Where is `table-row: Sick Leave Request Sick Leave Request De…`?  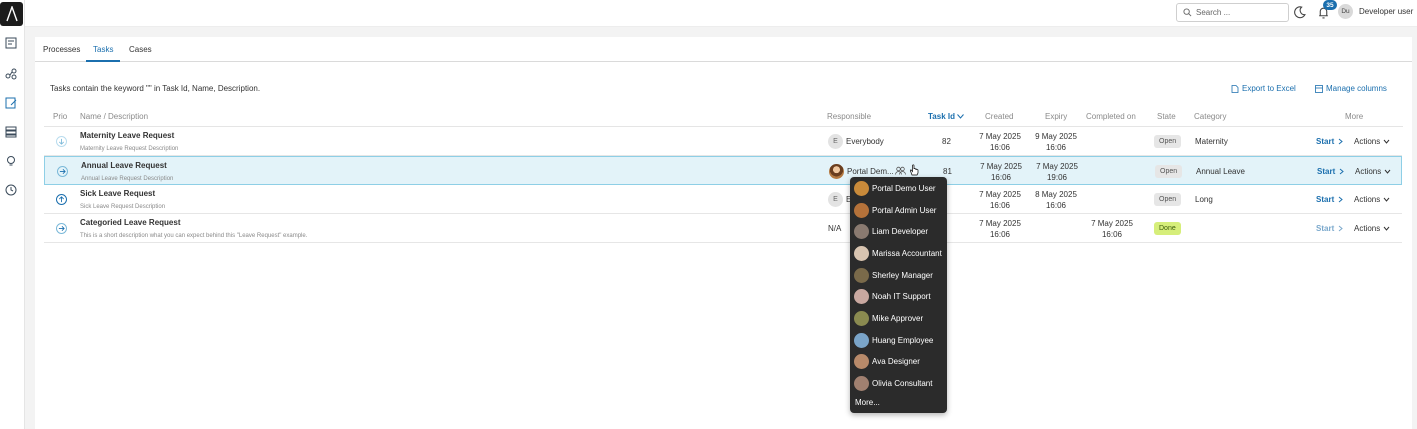
table-row: Sick Leave Request Sick Leave Request De… is located at coordinates (723, 199).